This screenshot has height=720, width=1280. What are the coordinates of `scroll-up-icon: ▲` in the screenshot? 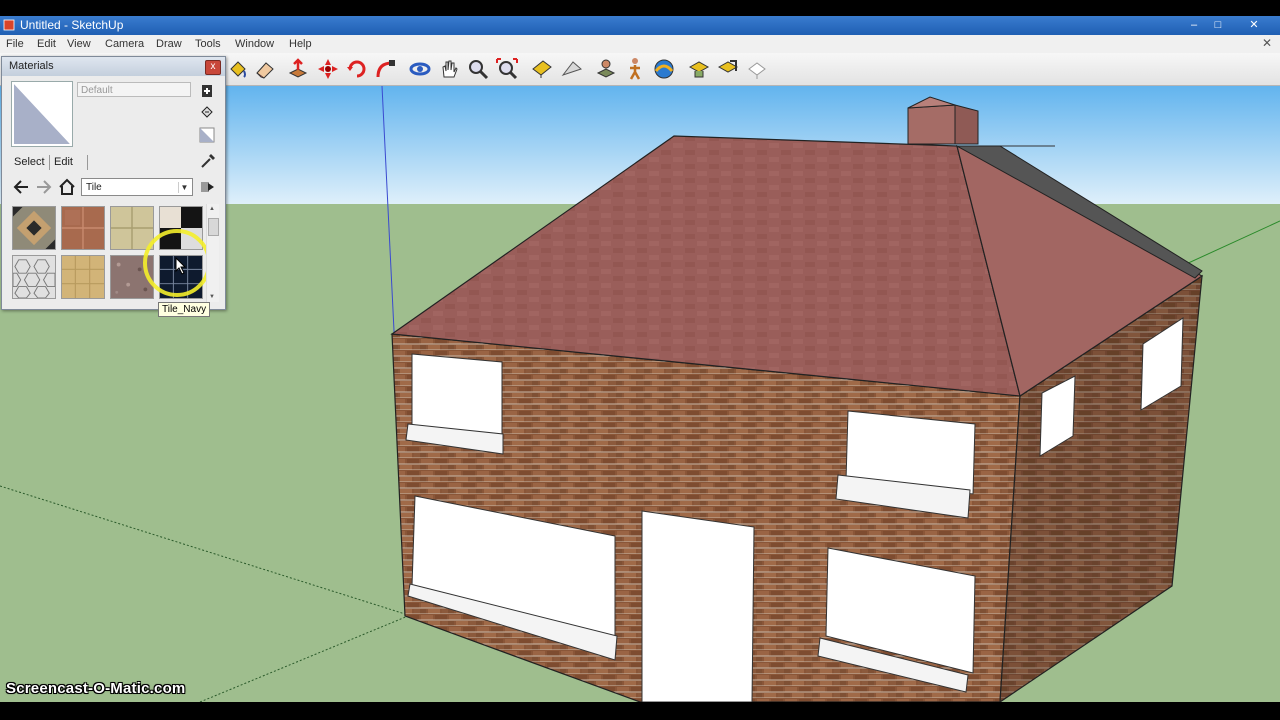 It's located at (212, 209).